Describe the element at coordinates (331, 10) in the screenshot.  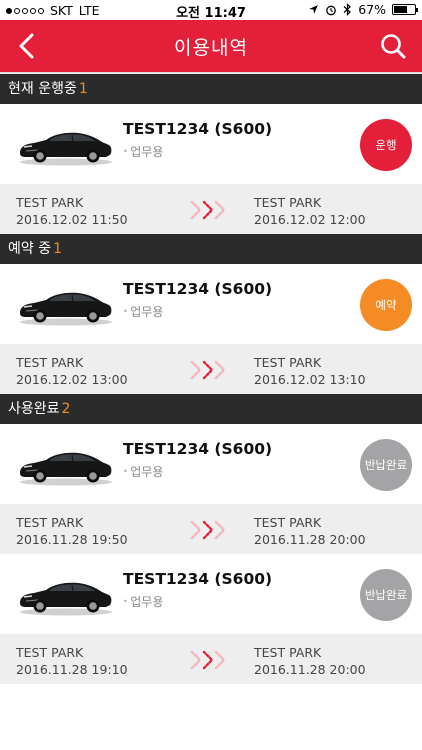
I see `alarm-icon` at that location.